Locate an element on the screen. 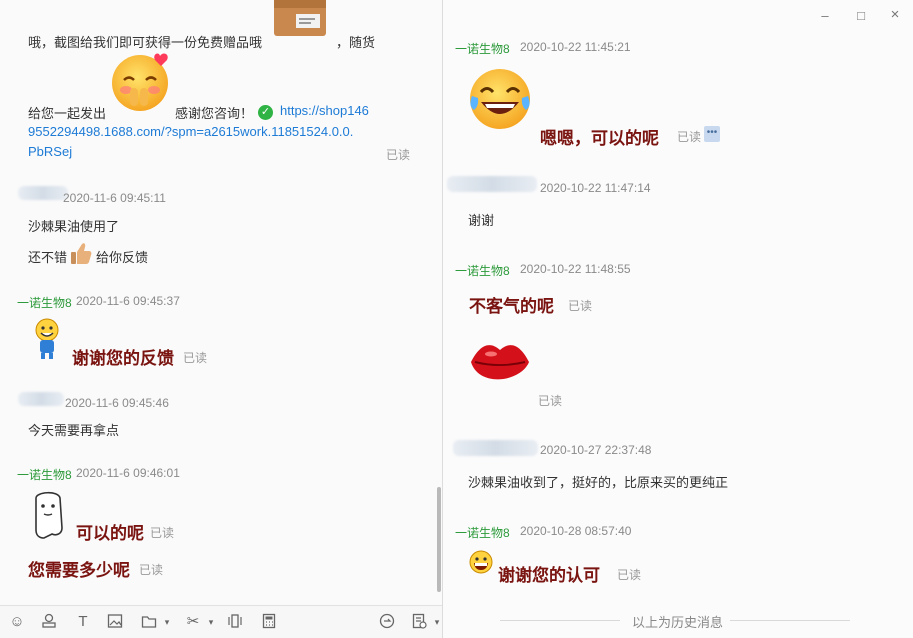 This screenshot has width=913, height=638. intro-text-suffix: ，随货 is located at coordinates (356, 42).